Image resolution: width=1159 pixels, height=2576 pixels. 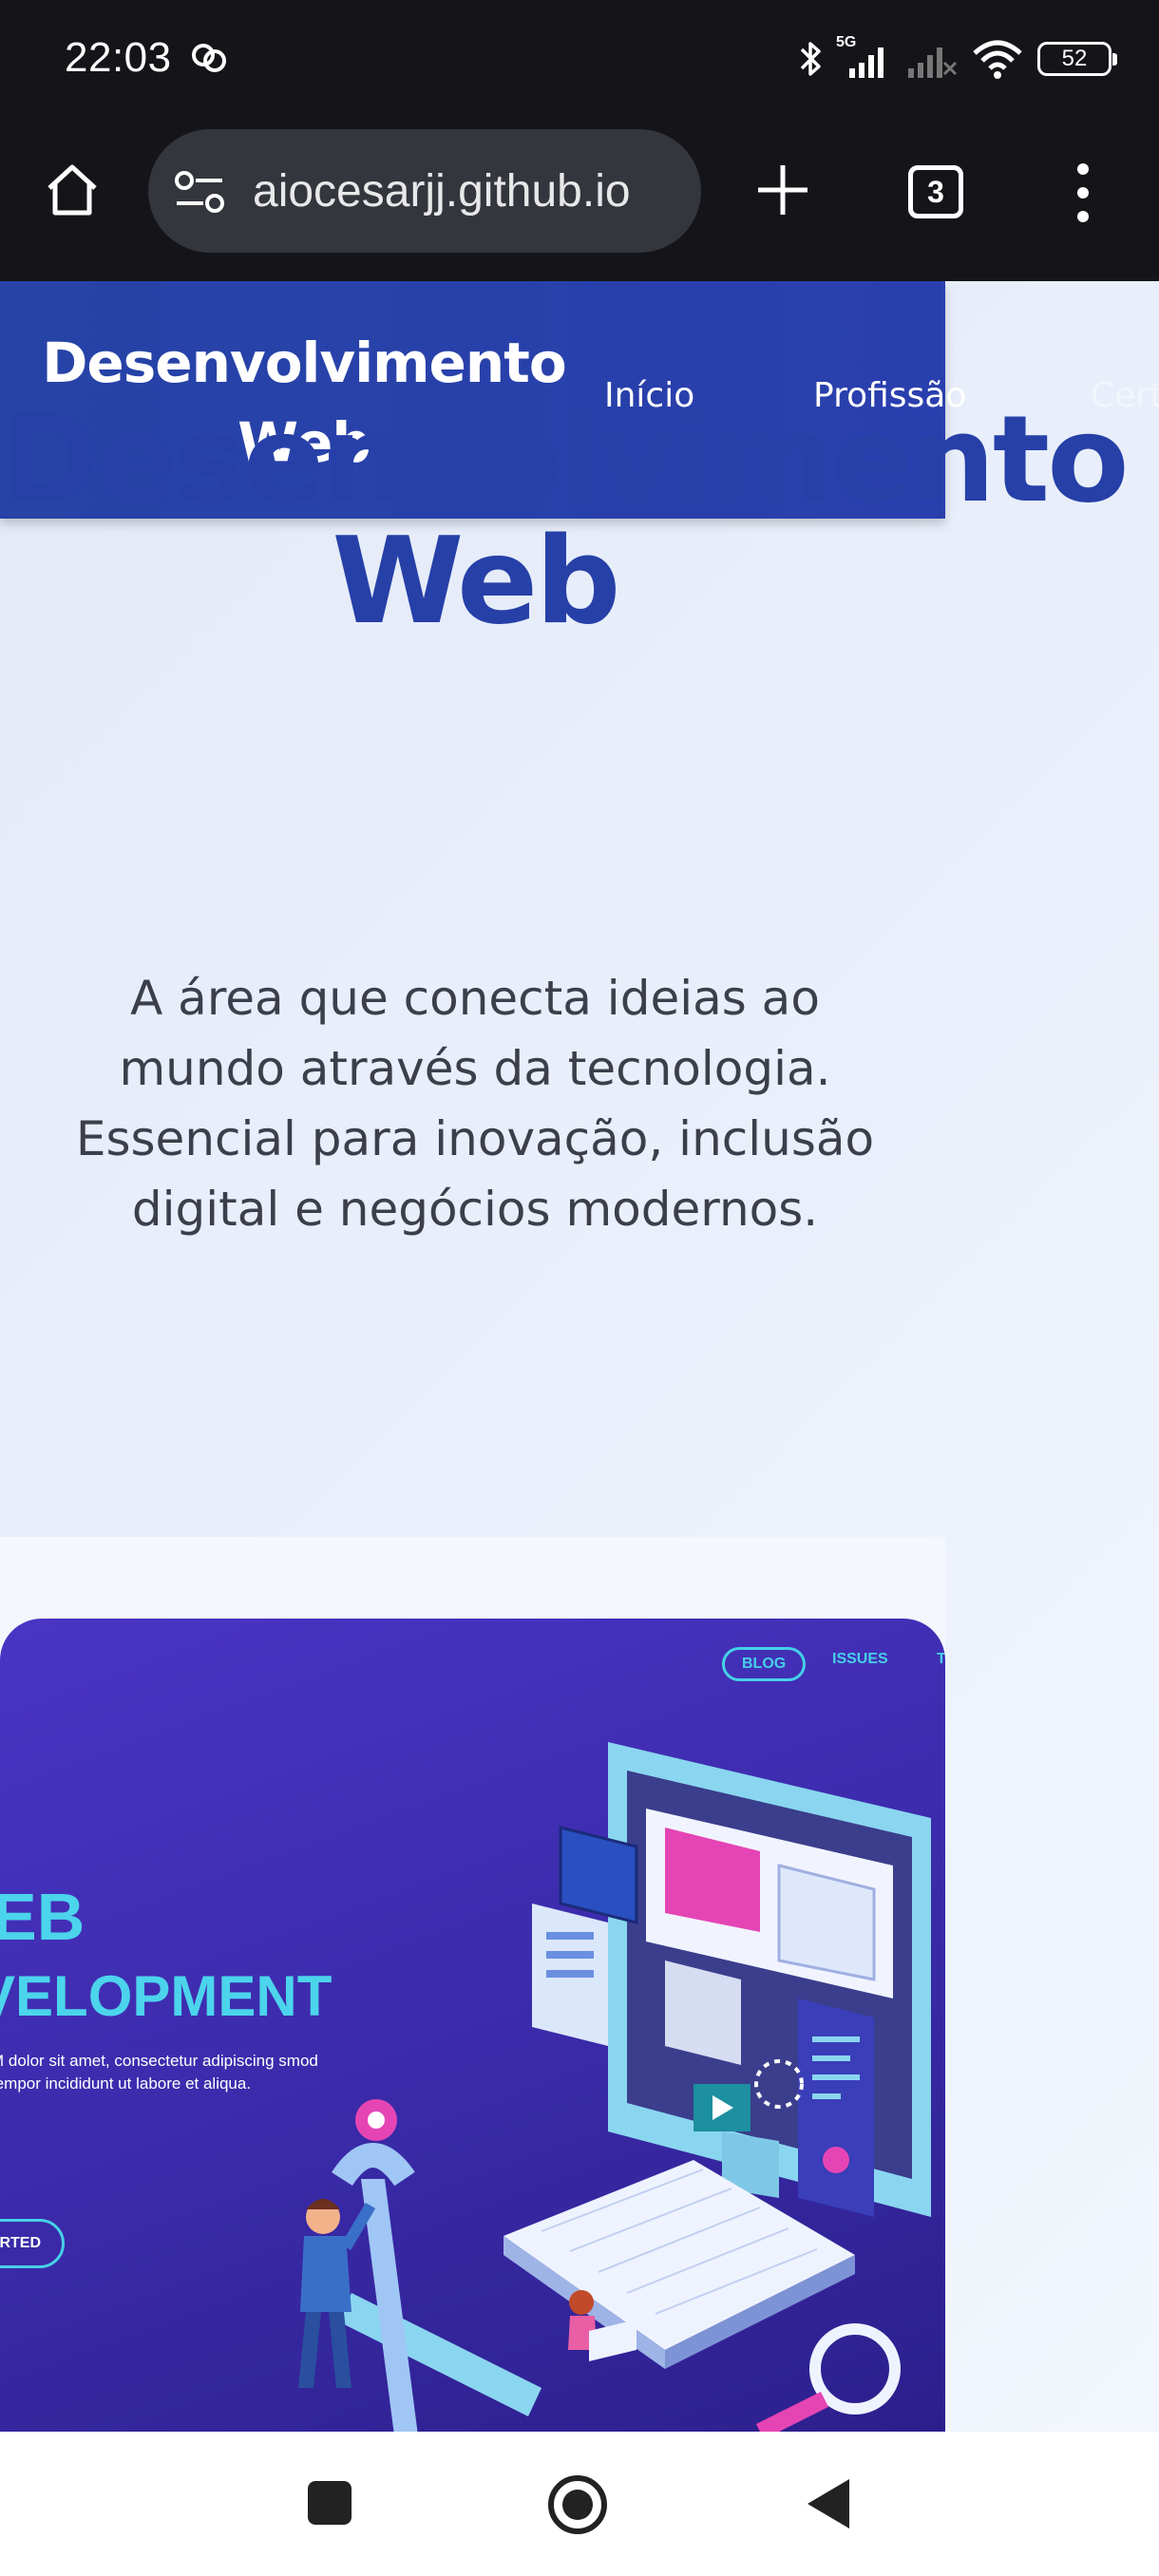 I want to click on signal-off-icon, so click(x=933, y=62).